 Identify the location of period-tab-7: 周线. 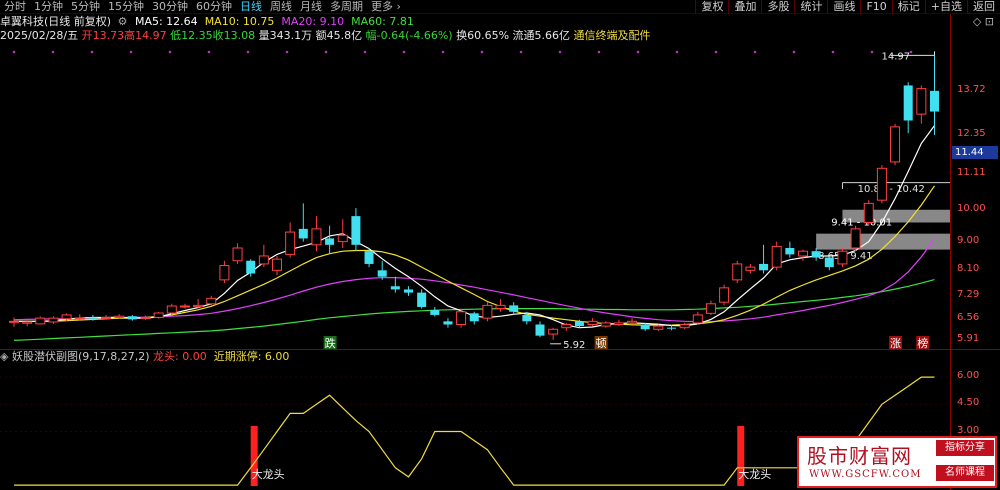
(281, 7).